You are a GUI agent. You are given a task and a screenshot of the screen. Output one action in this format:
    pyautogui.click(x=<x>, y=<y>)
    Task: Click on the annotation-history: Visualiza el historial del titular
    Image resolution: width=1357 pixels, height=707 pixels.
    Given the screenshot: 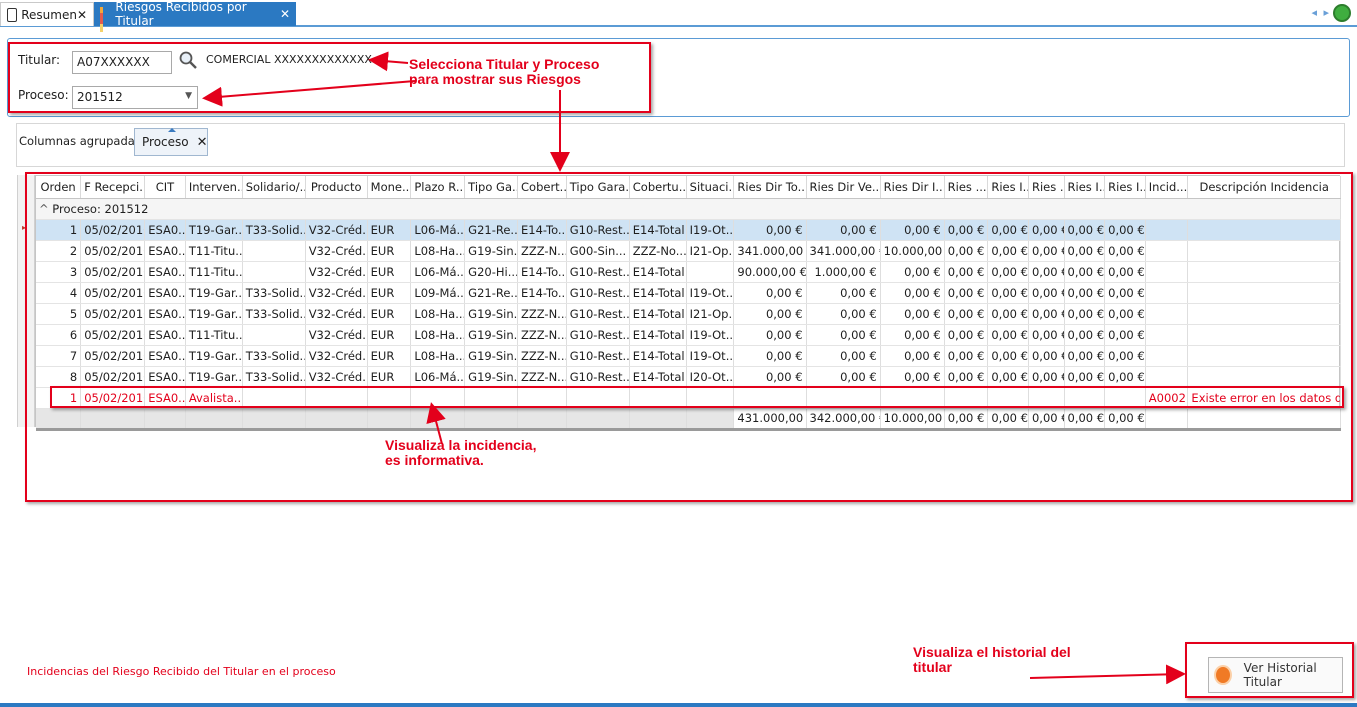 What is the action you would take?
    pyautogui.click(x=992, y=659)
    